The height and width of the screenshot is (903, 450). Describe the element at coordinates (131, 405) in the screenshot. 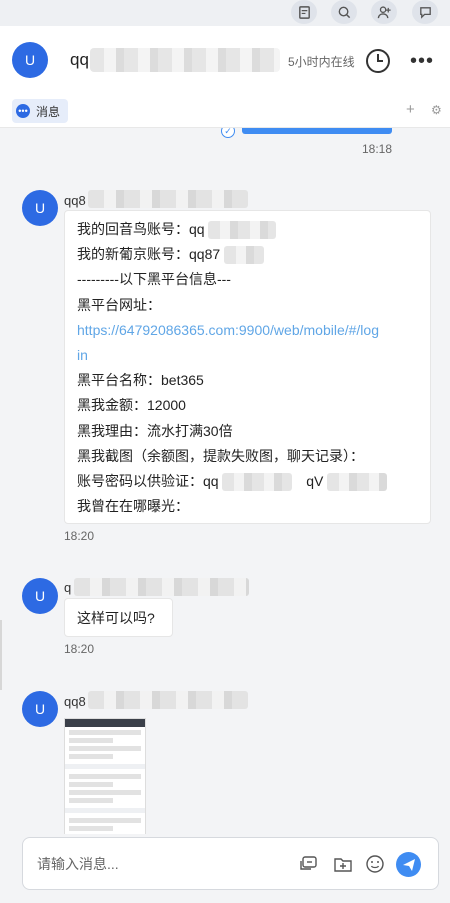

I see `line-text: 黑我金额：12000` at that location.